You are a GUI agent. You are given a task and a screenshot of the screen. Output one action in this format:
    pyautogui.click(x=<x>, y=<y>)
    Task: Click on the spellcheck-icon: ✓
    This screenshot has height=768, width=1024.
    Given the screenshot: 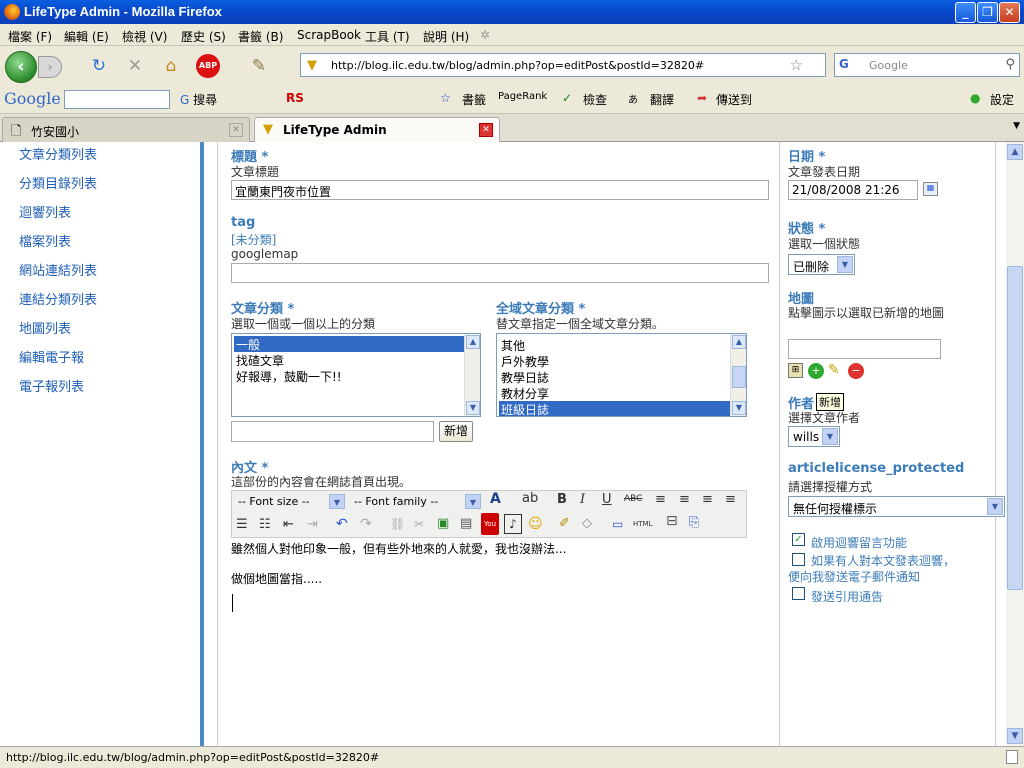 What is the action you would take?
    pyautogui.click(x=567, y=98)
    